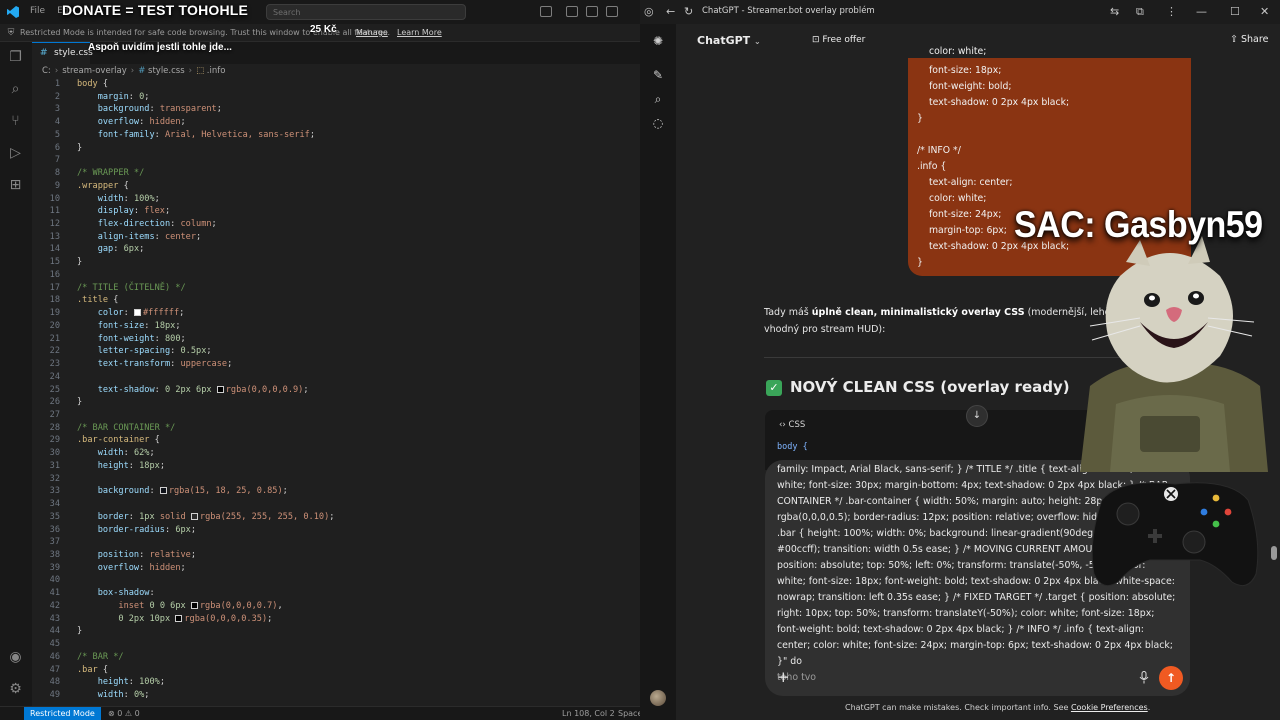  I want to click on intro-bold: úplně clean, minimalistický overlay CSS, so click(918, 312).